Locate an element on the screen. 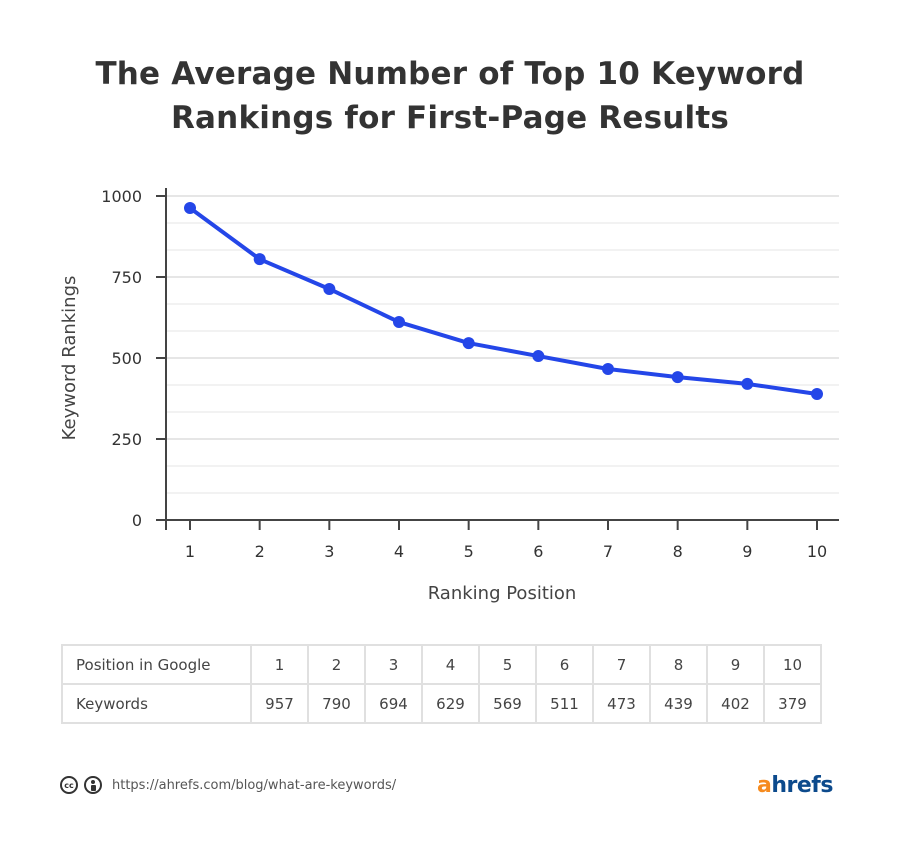 The height and width of the screenshot is (857, 900). table-cell: 957 is located at coordinates (279, 703).